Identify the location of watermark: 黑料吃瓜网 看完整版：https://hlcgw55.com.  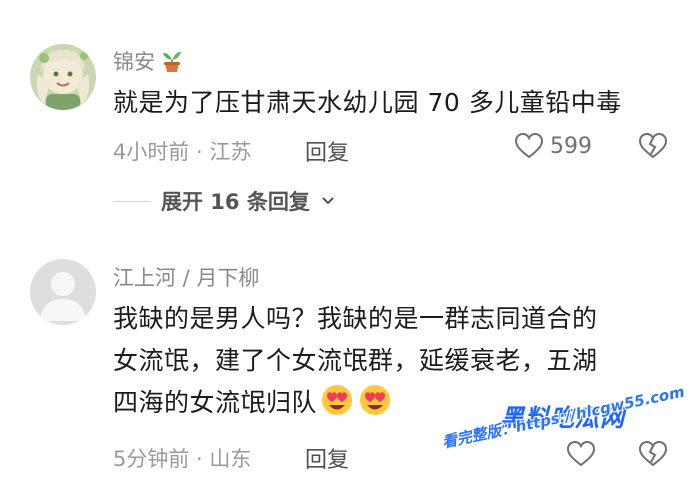
(567, 440).